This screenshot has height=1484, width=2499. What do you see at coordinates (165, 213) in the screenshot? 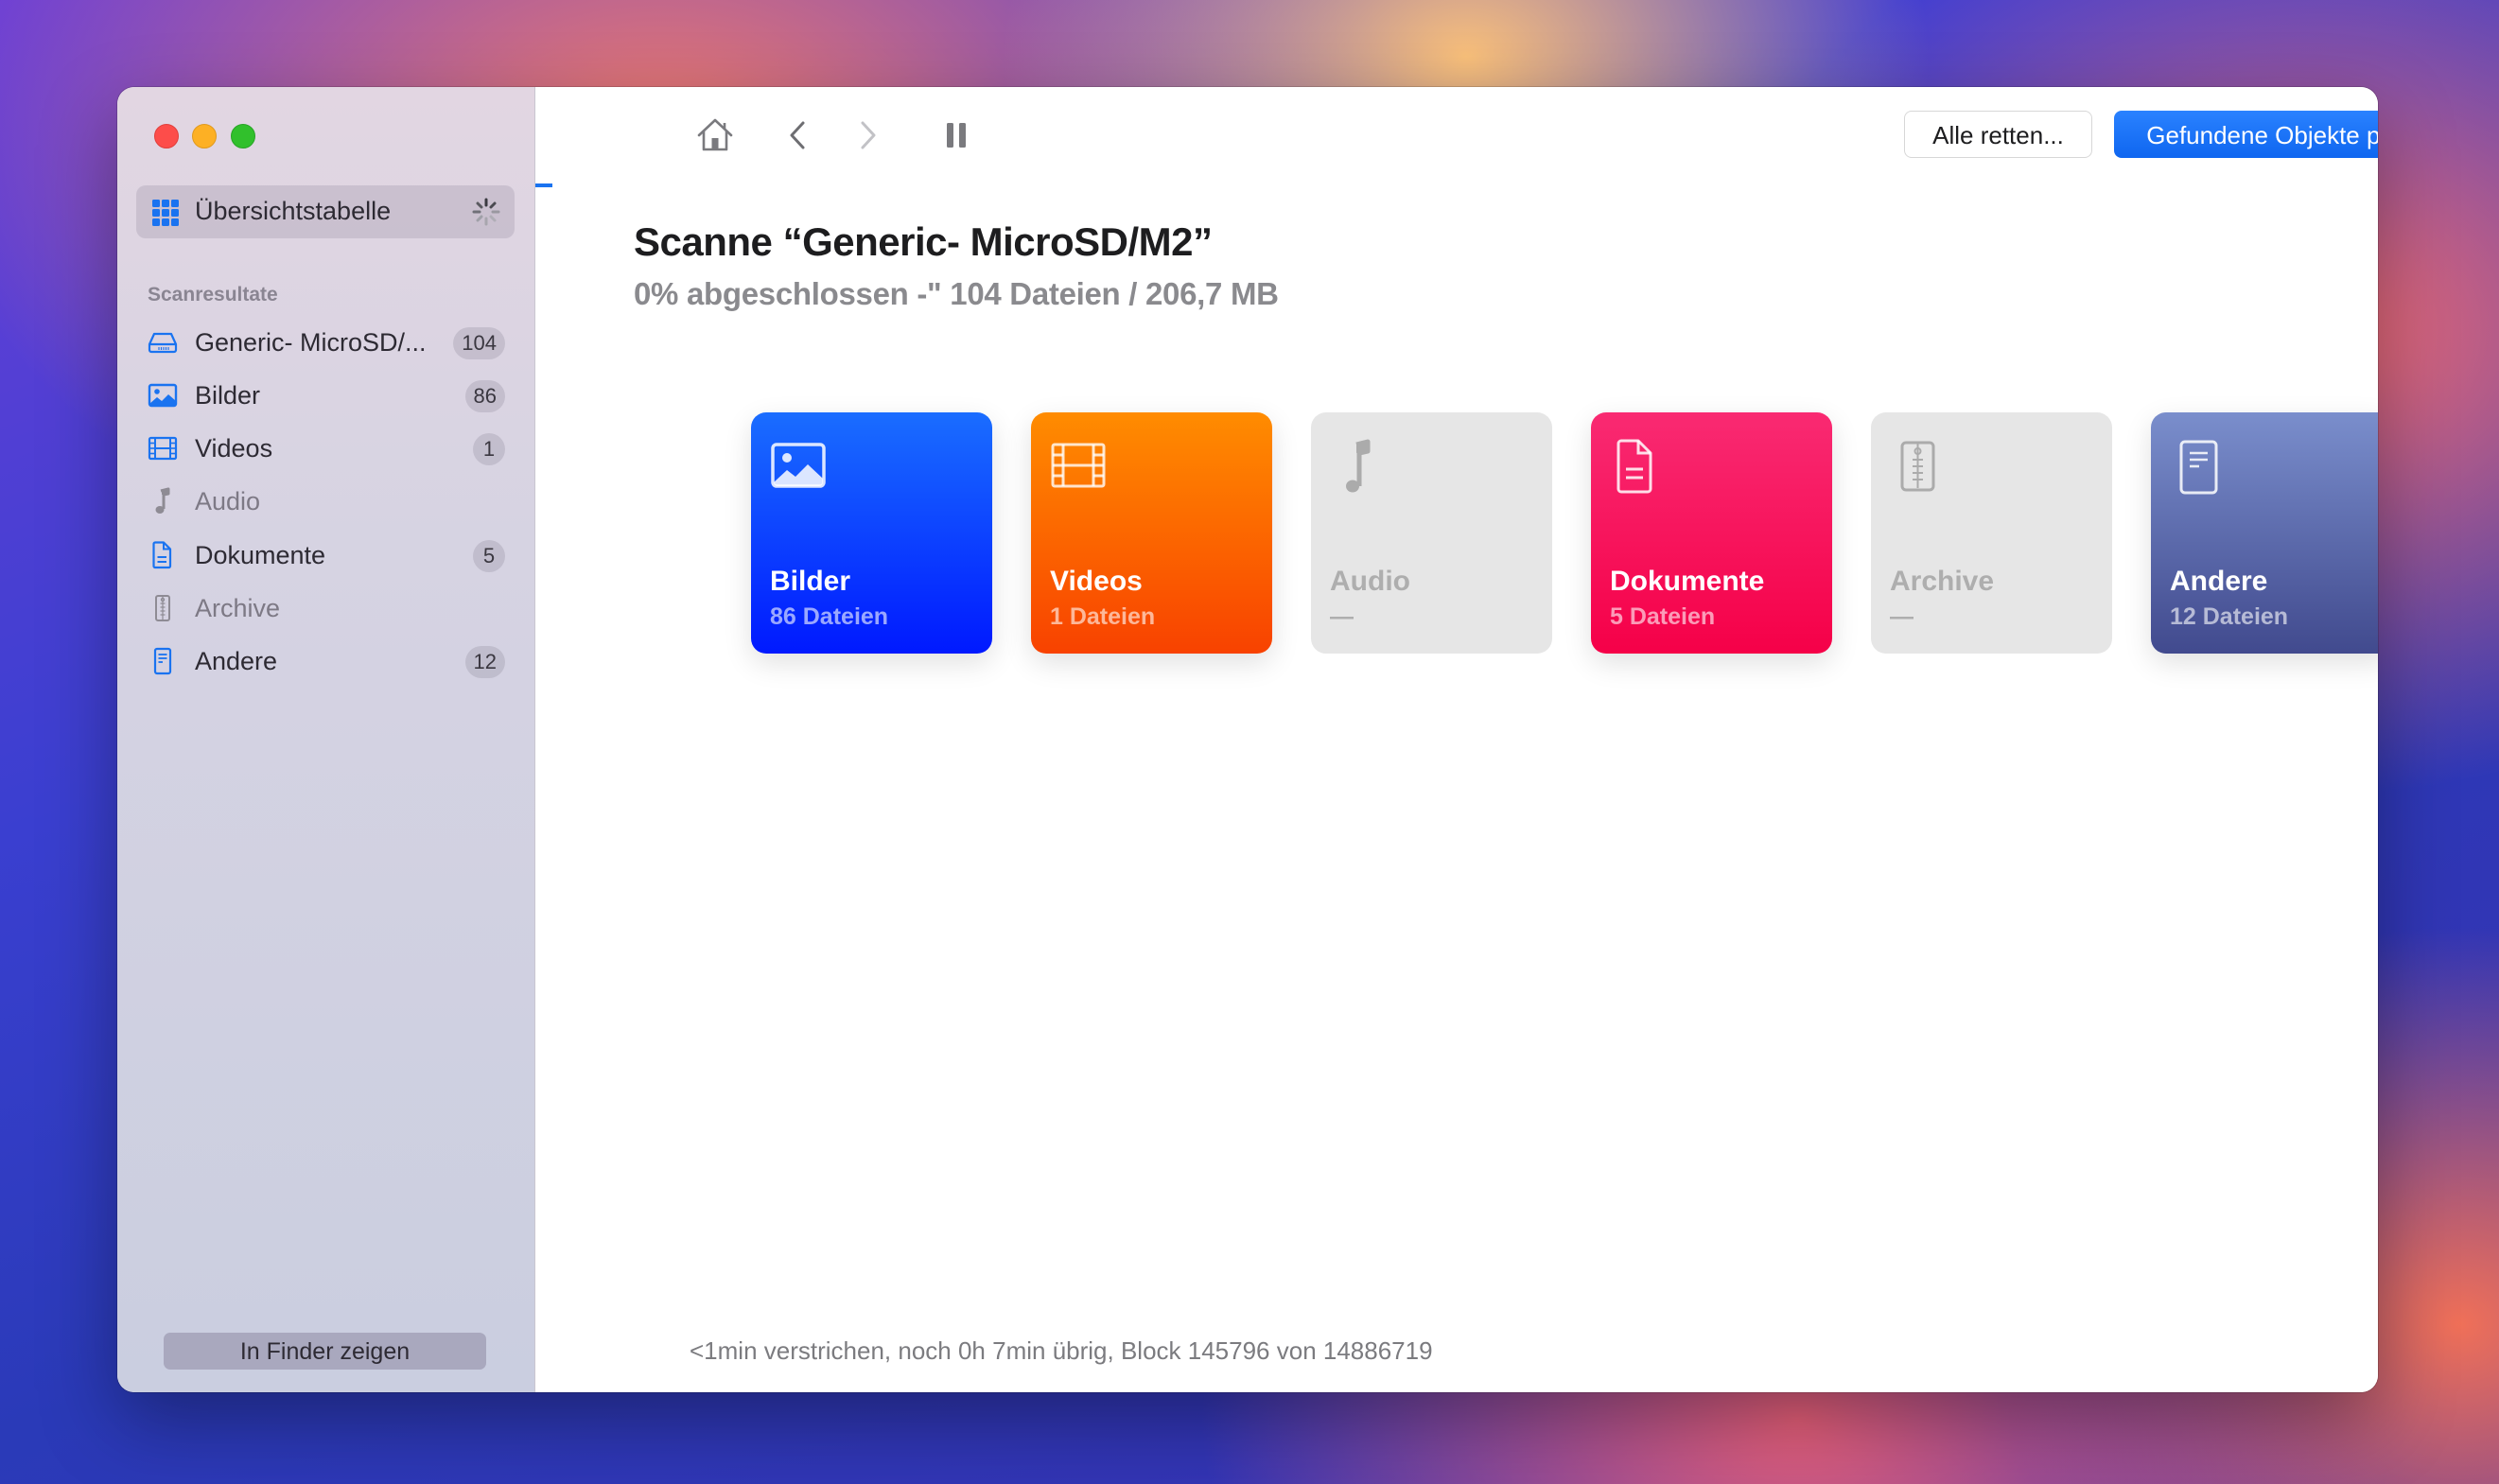
I see `grid-icon` at bounding box center [165, 213].